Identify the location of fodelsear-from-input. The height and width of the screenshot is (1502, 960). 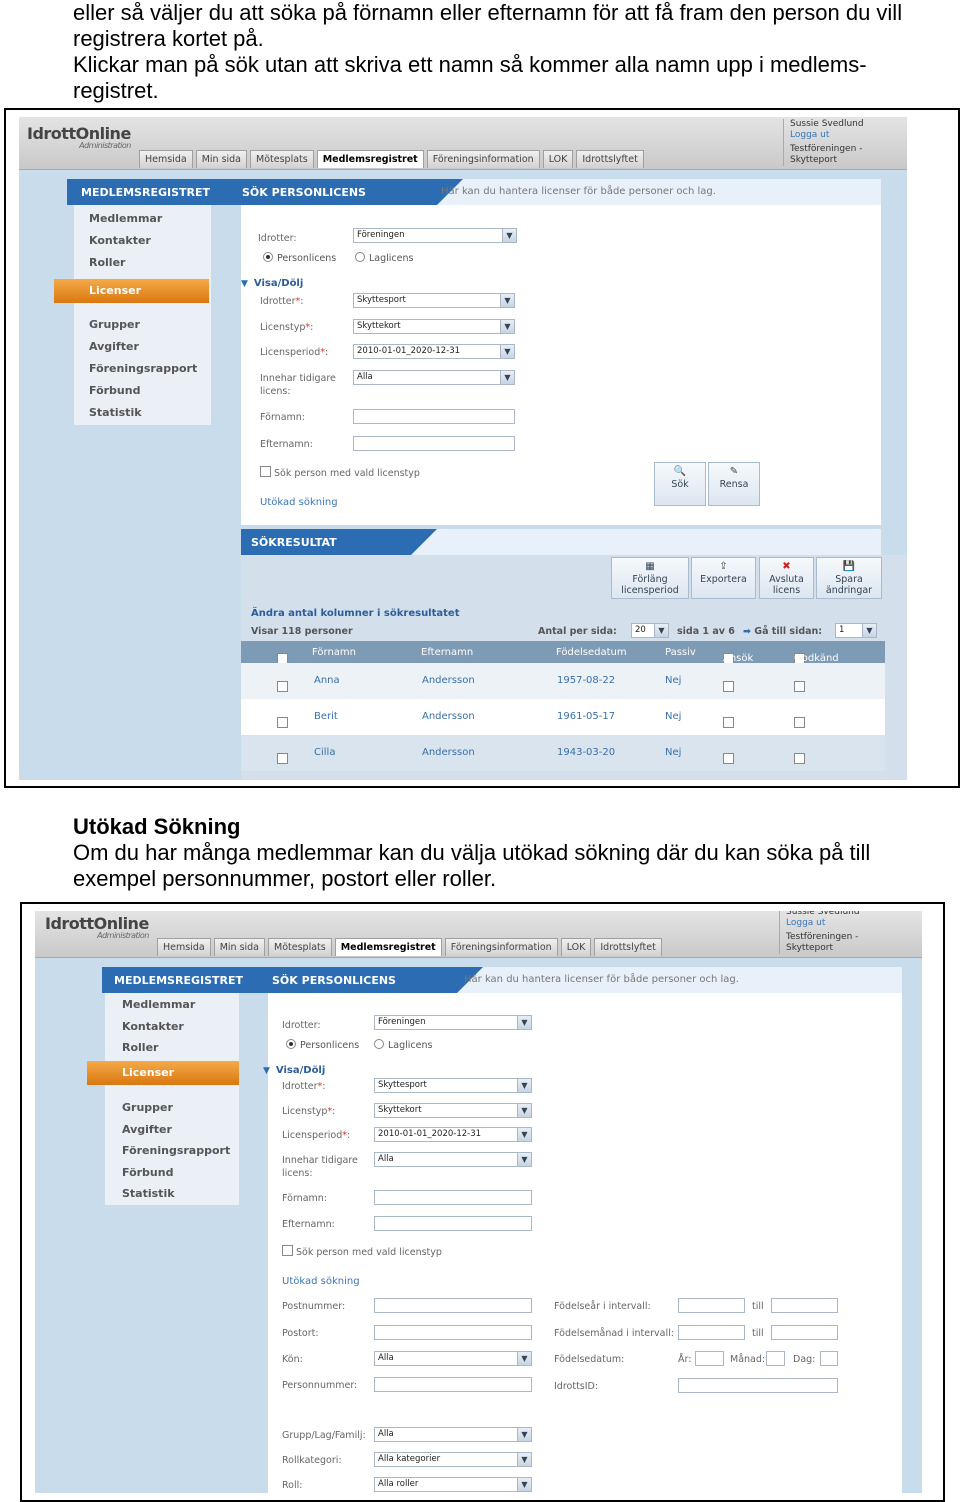
(711, 1305).